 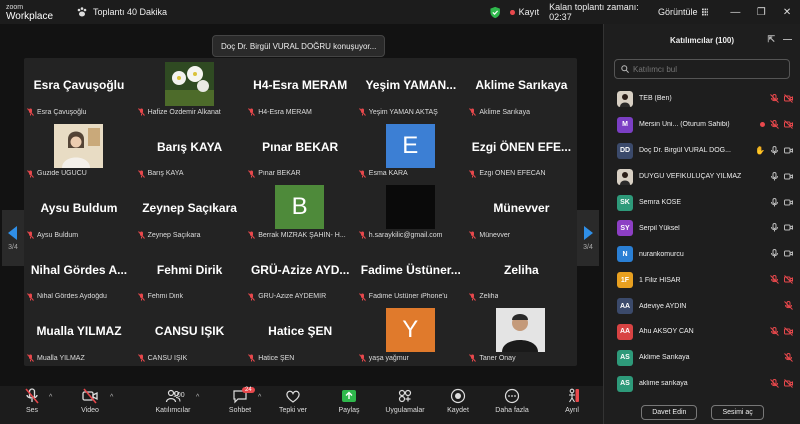 I want to click on participants-button: 100 Katılımcılar, so click(x=173, y=401).